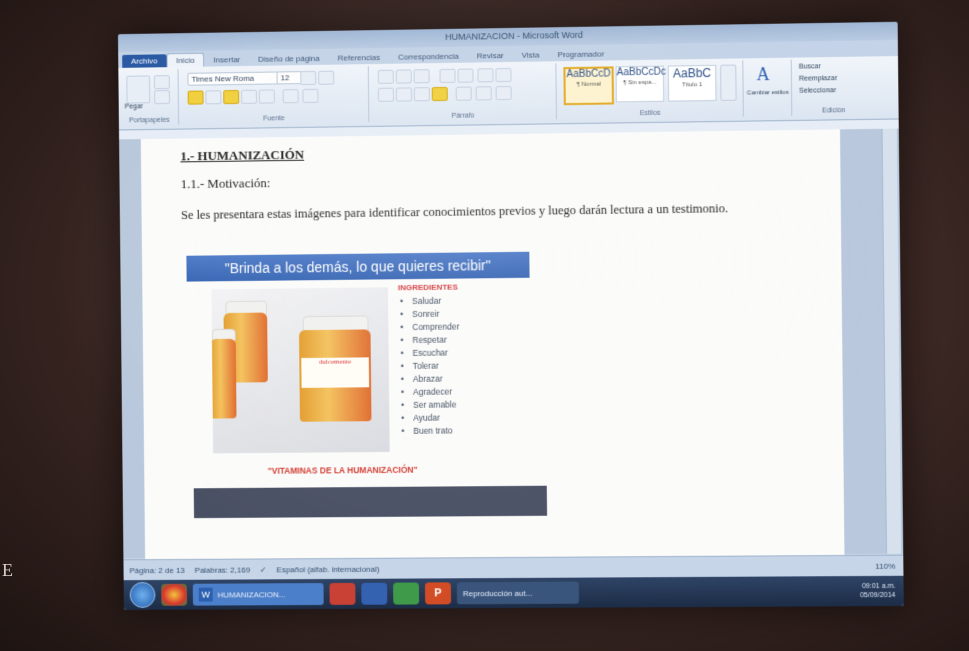  What do you see at coordinates (174, 594) in the screenshot?
I see `chrome-icon` at bounding box center [174, 594].